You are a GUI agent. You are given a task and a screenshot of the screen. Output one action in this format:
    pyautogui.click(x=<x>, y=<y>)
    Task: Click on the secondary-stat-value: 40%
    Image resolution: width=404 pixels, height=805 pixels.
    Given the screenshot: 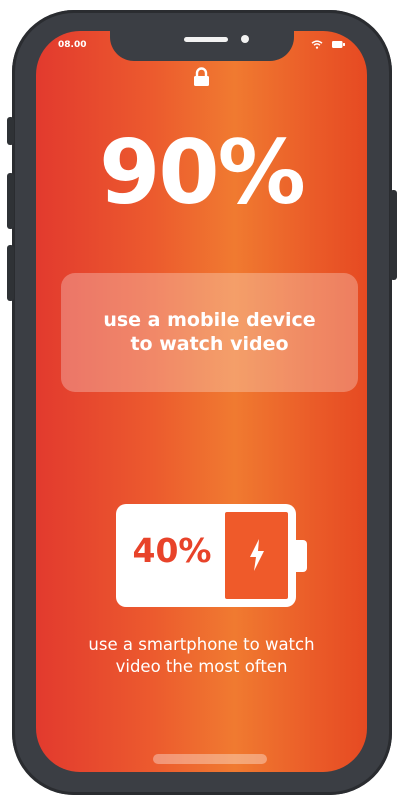 What is the action you would take?
    pyautogui.click(x=172, y=550)
    